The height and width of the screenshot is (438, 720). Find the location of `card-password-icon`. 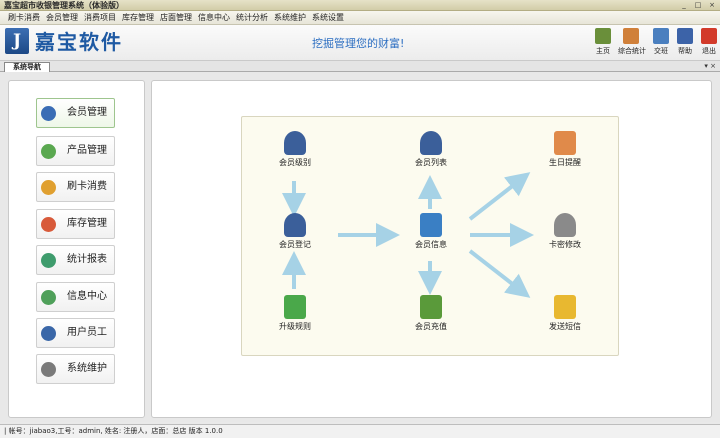

card-password-icon is located at coordinates (565, 225).